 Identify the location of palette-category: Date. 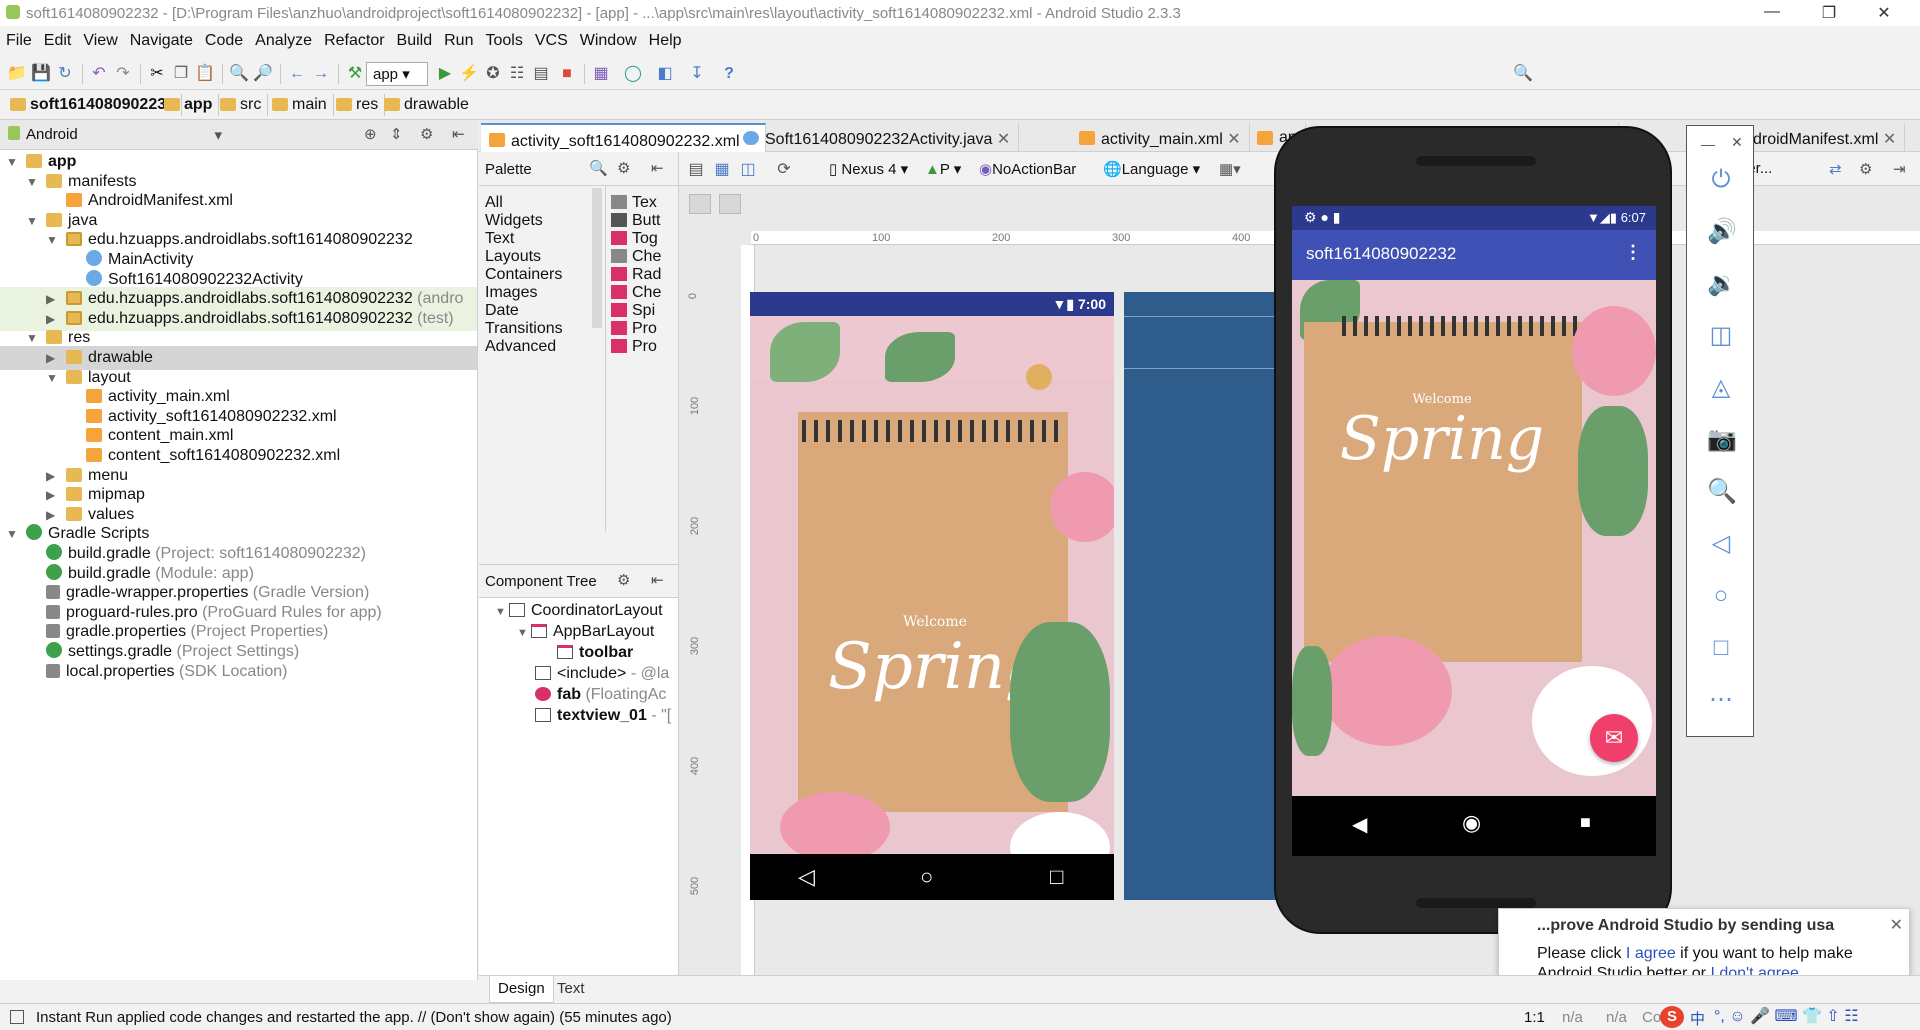
(502, 311).